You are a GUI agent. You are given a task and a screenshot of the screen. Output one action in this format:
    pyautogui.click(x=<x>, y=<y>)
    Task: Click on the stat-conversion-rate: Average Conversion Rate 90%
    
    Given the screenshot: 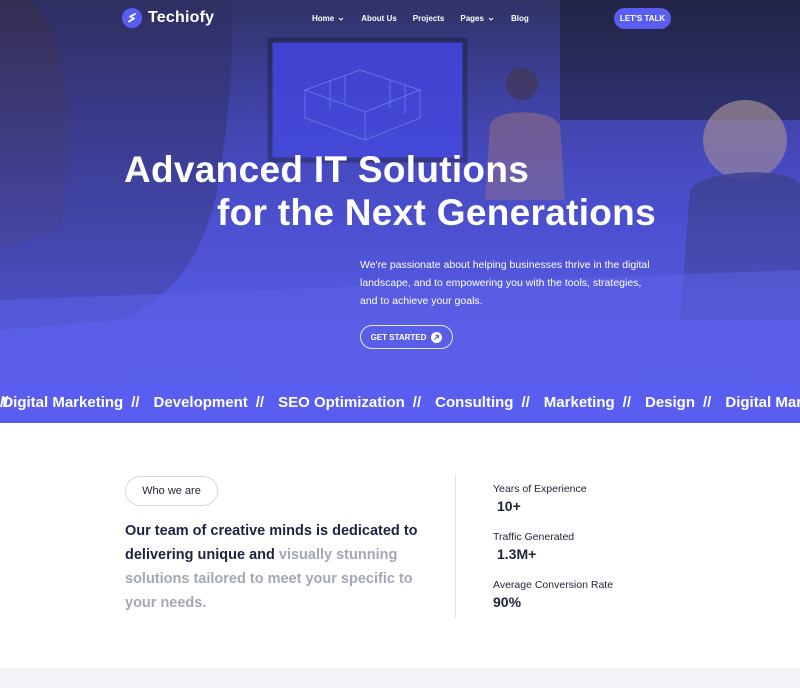 What is the action you would take?
    pyautogui.click(x=553, y=594)
    